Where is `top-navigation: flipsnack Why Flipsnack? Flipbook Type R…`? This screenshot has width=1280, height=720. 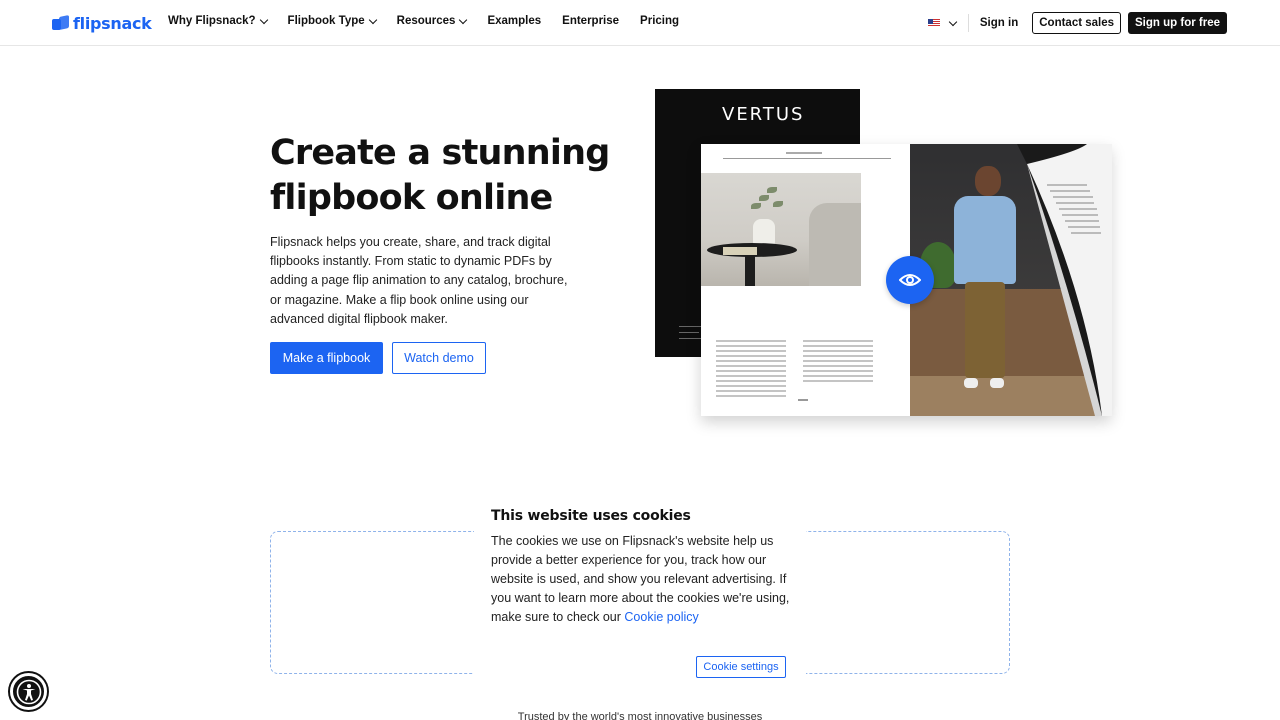
top-navigation: flipsnack Why Flipsnack? Flipbook Type R… is located at coordinates (640, 23).